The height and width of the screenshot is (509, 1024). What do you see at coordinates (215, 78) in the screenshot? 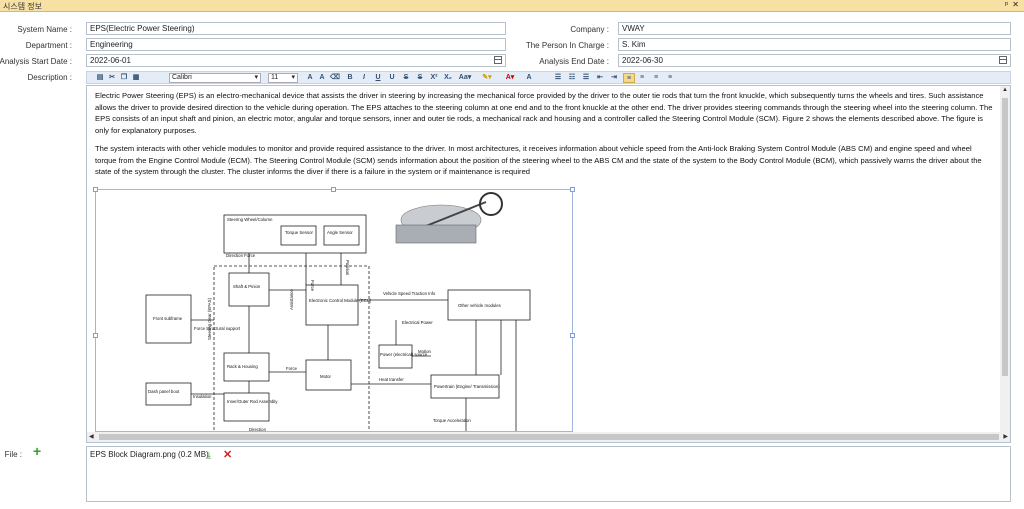
I see `font-family-select: Calibri ▾` at bounding box center [215, 78].